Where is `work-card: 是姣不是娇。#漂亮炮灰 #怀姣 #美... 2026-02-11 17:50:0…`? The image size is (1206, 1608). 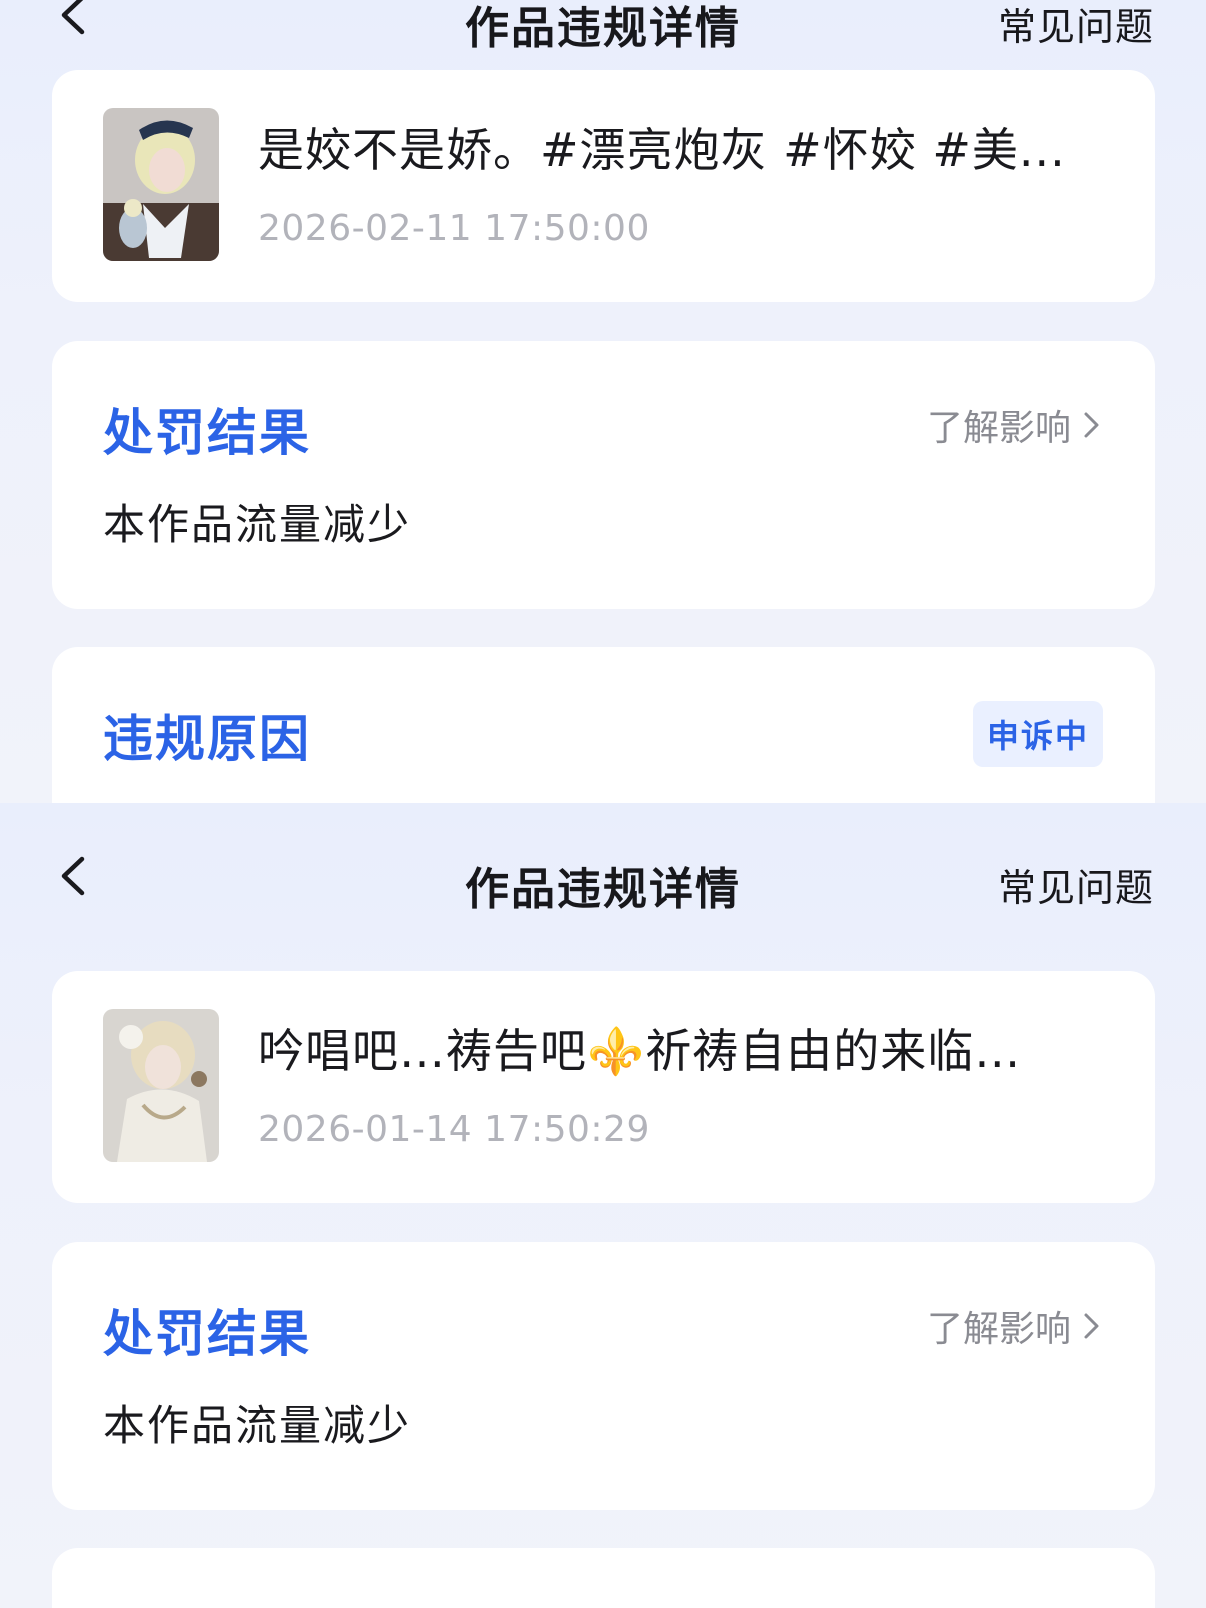
work-card: 是姣不是娇。#漂亮炮灰 #怀姣 #美... 2026-02-11 17:50:0… is located at coordinates (603, 186).